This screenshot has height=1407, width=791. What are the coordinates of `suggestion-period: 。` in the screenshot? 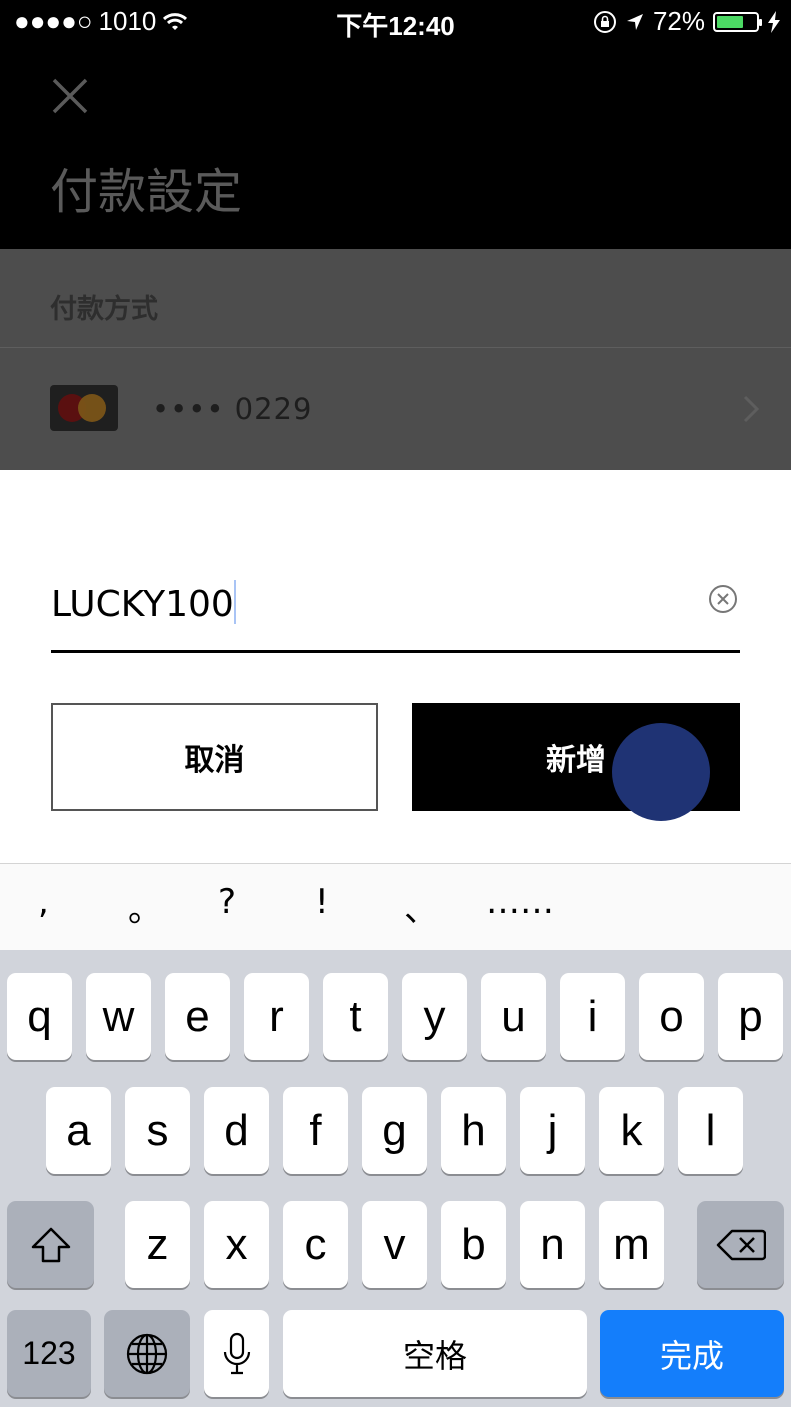 It's located at (145, 906).